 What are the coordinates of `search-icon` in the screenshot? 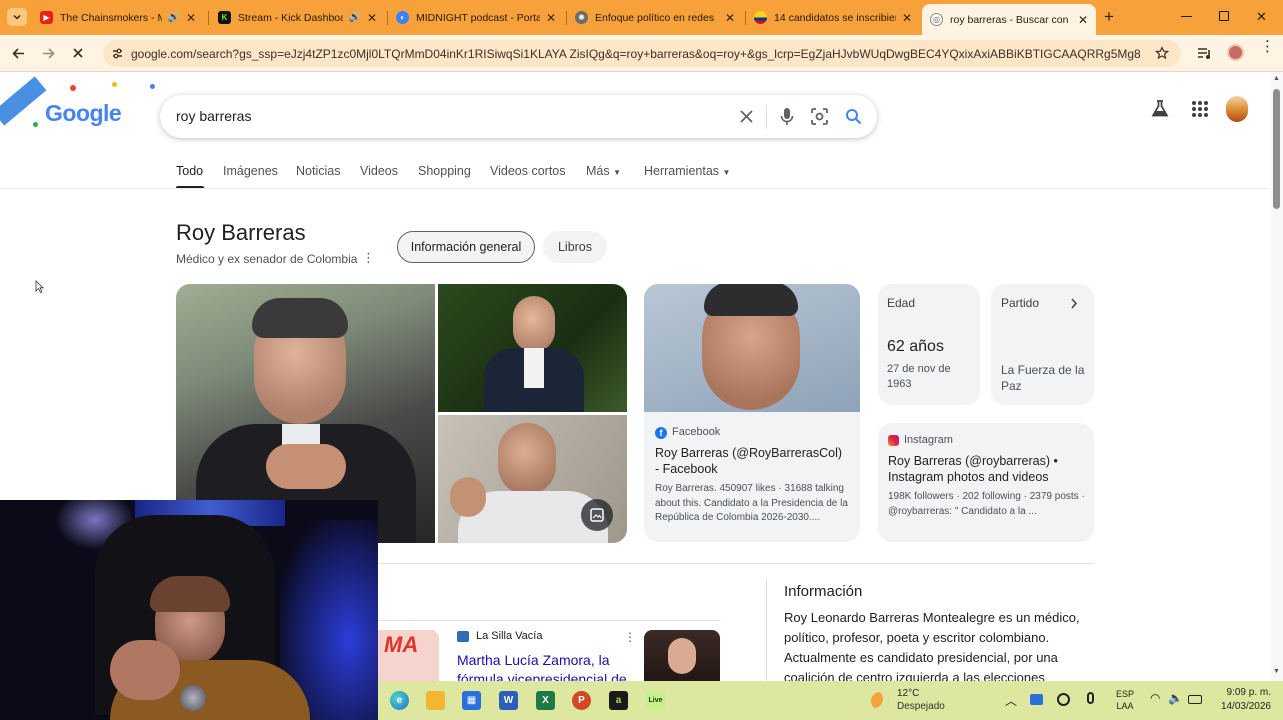 It's located at (853, 116).